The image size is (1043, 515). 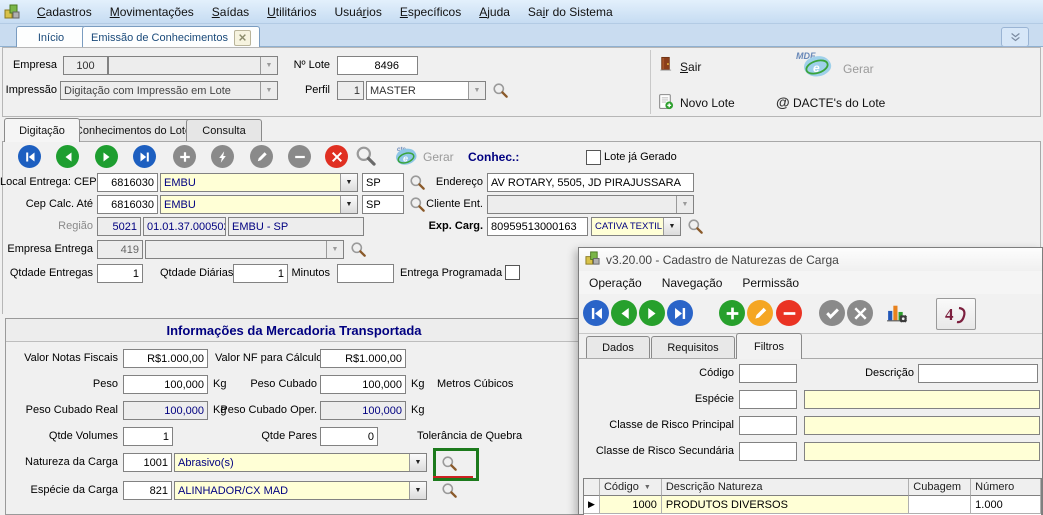 I want to click on lote-ja-gerado-checkbox, so click(x=593, y=157).